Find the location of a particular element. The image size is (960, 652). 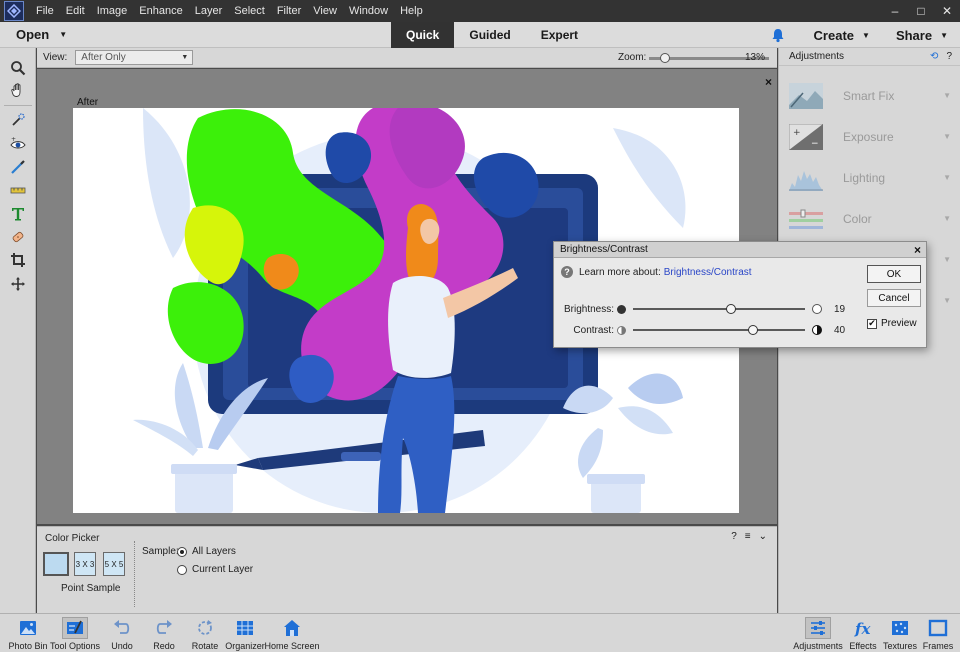

learn-more-link: Brightness/Contrast is located at coordinates (708, 272).